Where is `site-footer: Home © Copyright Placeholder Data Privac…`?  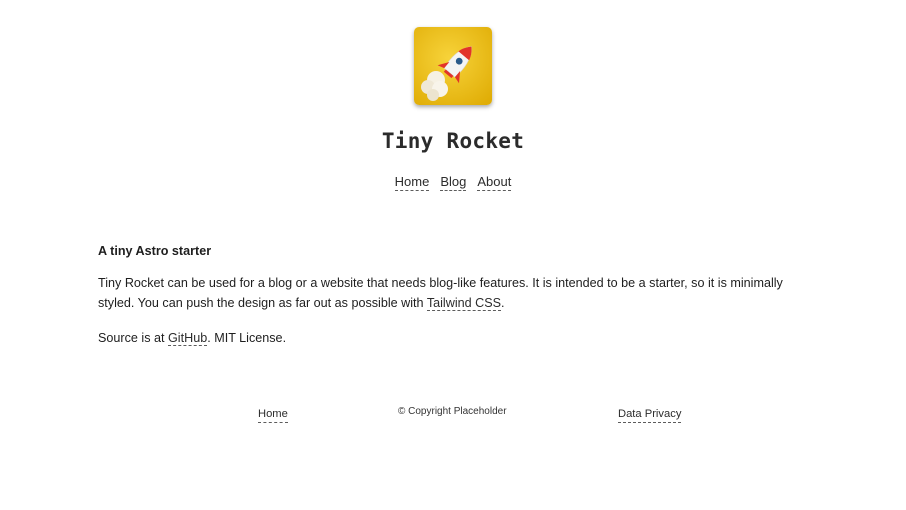
site-footer: Home © Copyright Placeholder Data Privac… is located at coordinates (453, 414).